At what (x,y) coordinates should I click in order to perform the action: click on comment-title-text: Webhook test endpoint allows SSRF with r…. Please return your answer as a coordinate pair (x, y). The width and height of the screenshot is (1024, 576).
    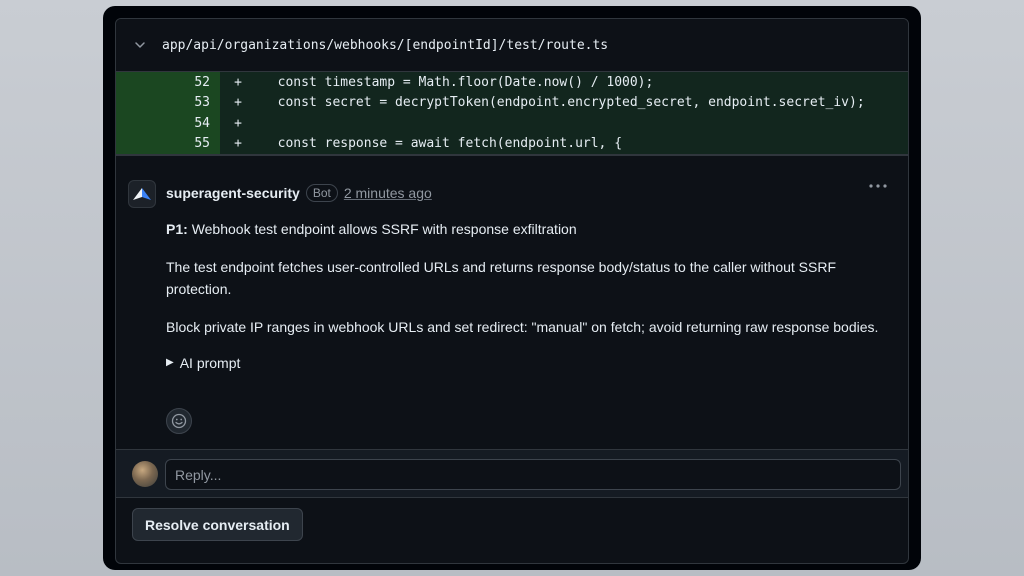
    Looking at the image, I should click on (384, 229).